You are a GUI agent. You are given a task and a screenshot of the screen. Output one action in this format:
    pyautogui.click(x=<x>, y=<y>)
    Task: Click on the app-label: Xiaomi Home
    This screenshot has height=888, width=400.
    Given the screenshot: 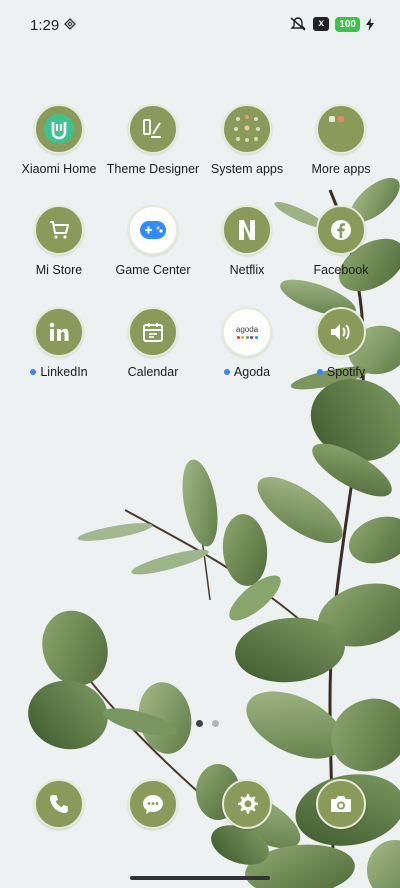 What is the action you would take?
    pyautogui.click(x=59, y=169)
    